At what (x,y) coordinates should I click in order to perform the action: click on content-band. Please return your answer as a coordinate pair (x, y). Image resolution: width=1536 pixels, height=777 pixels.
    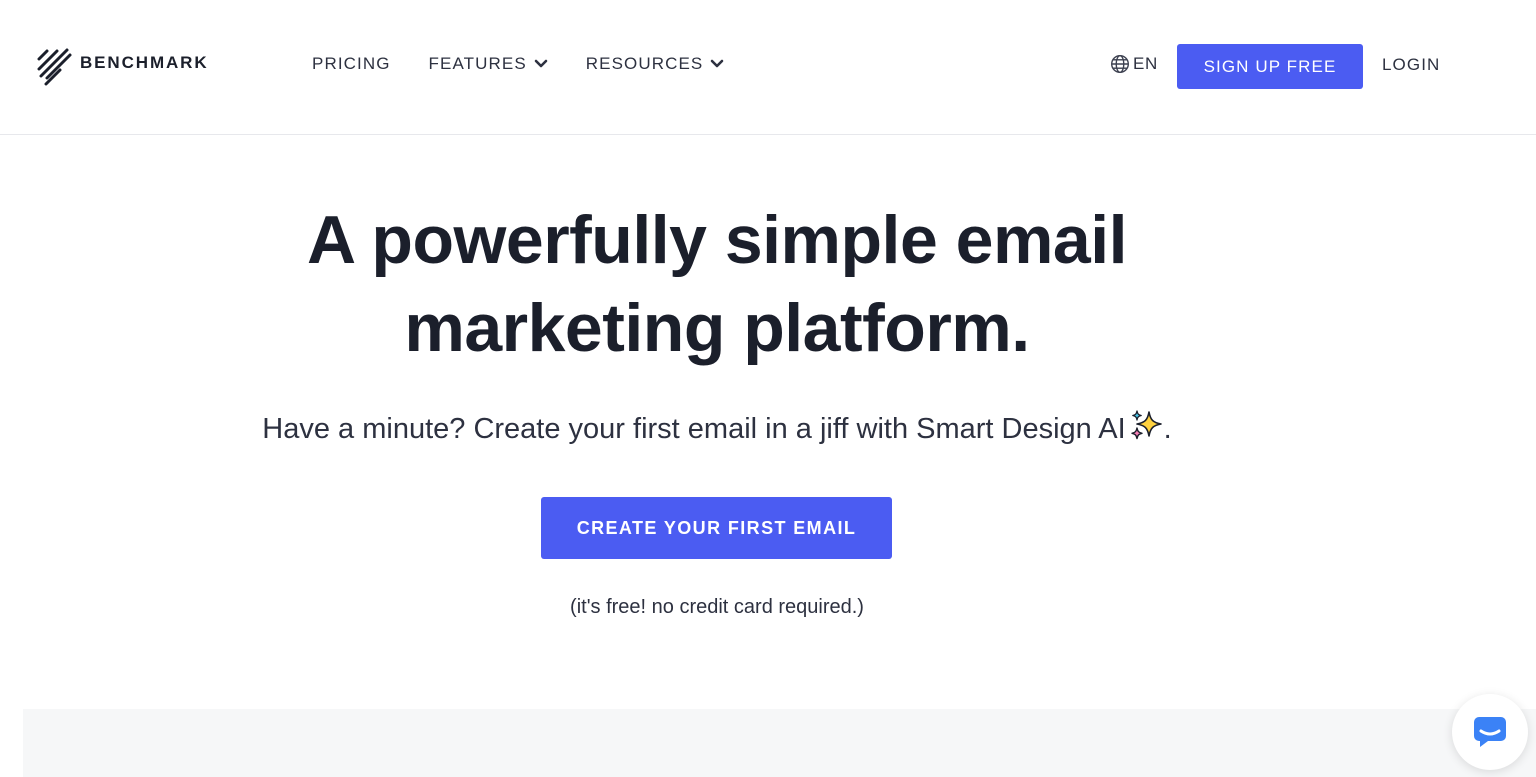
    Looking at the image, I should click on (779, 743).